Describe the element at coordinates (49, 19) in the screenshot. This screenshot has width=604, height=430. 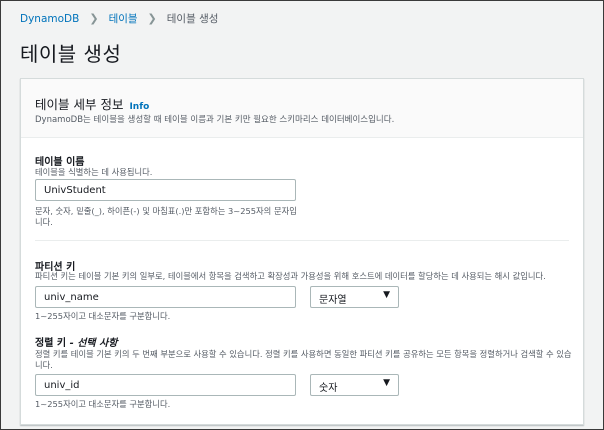
I see `breadcrumb-dynamodb-link: DynamoDB` at that location.